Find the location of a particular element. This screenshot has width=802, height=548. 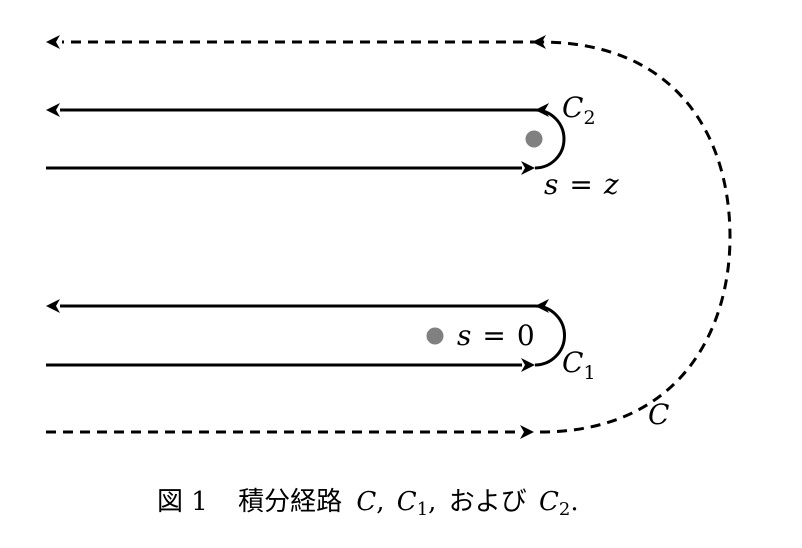

contour-c-top-arrowhead is located at coordinates (53, 42).